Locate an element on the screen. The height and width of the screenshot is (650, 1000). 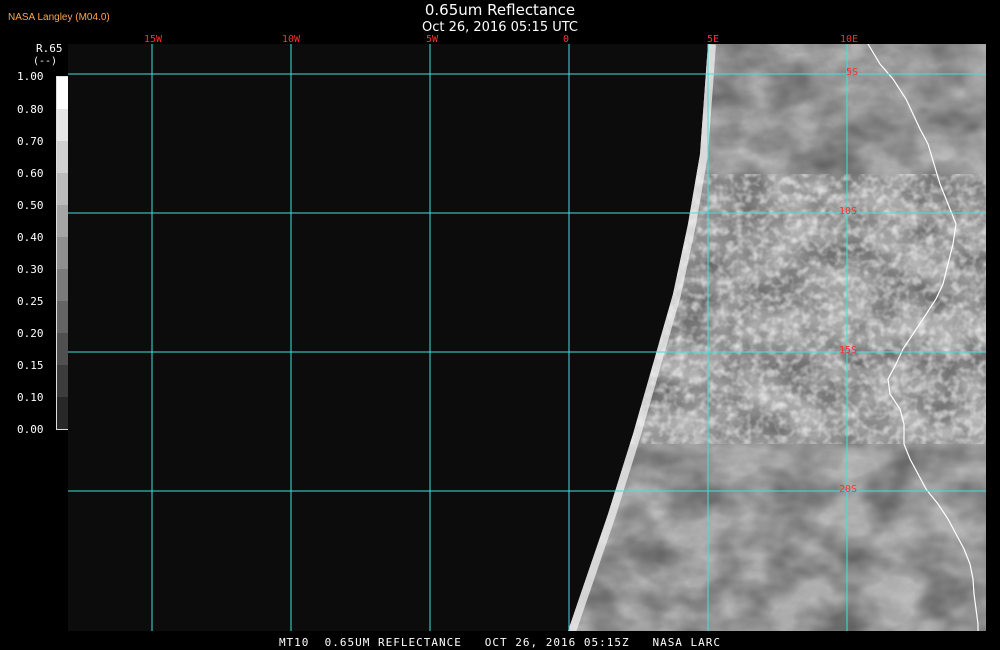
legend-tick: 0.50 is located at coordinates (30, 205).